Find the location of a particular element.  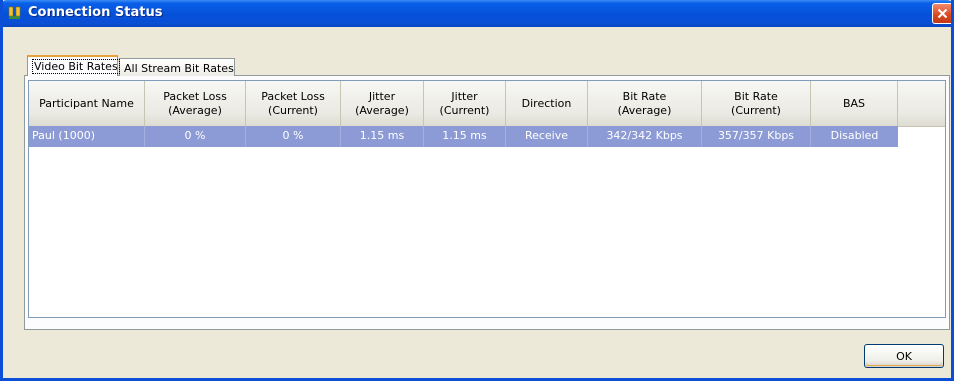

column-header-jitter-current: Jitter (Current) is located at coordinates (465, 103).